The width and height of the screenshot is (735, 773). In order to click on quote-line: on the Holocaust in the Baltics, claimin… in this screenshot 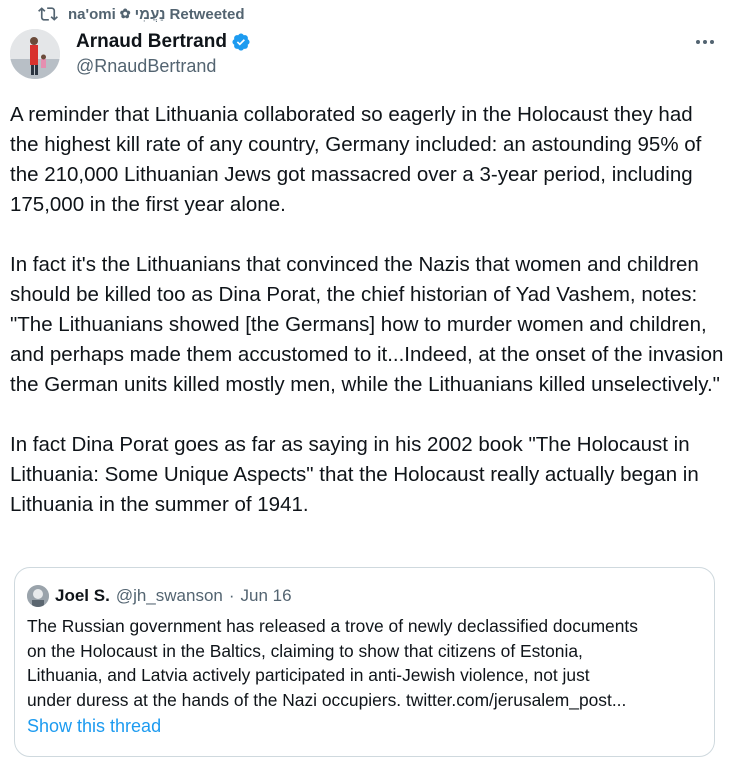, I will do `click(305, 650)`.